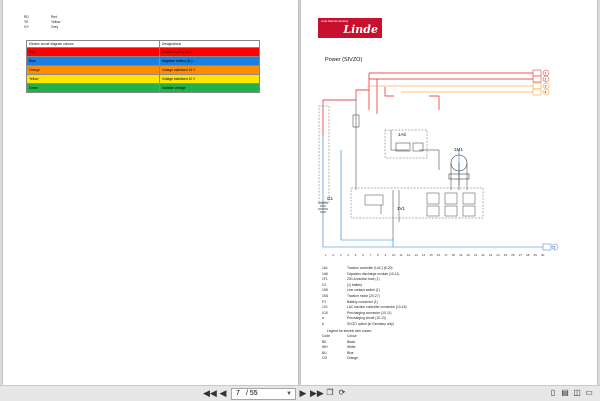 The height and width of the screenshot is (401, 600). What do you see at coordinates (528, 255) in the screenshot?
I see `ruler-number: 28` at bounding box center [528, 255].